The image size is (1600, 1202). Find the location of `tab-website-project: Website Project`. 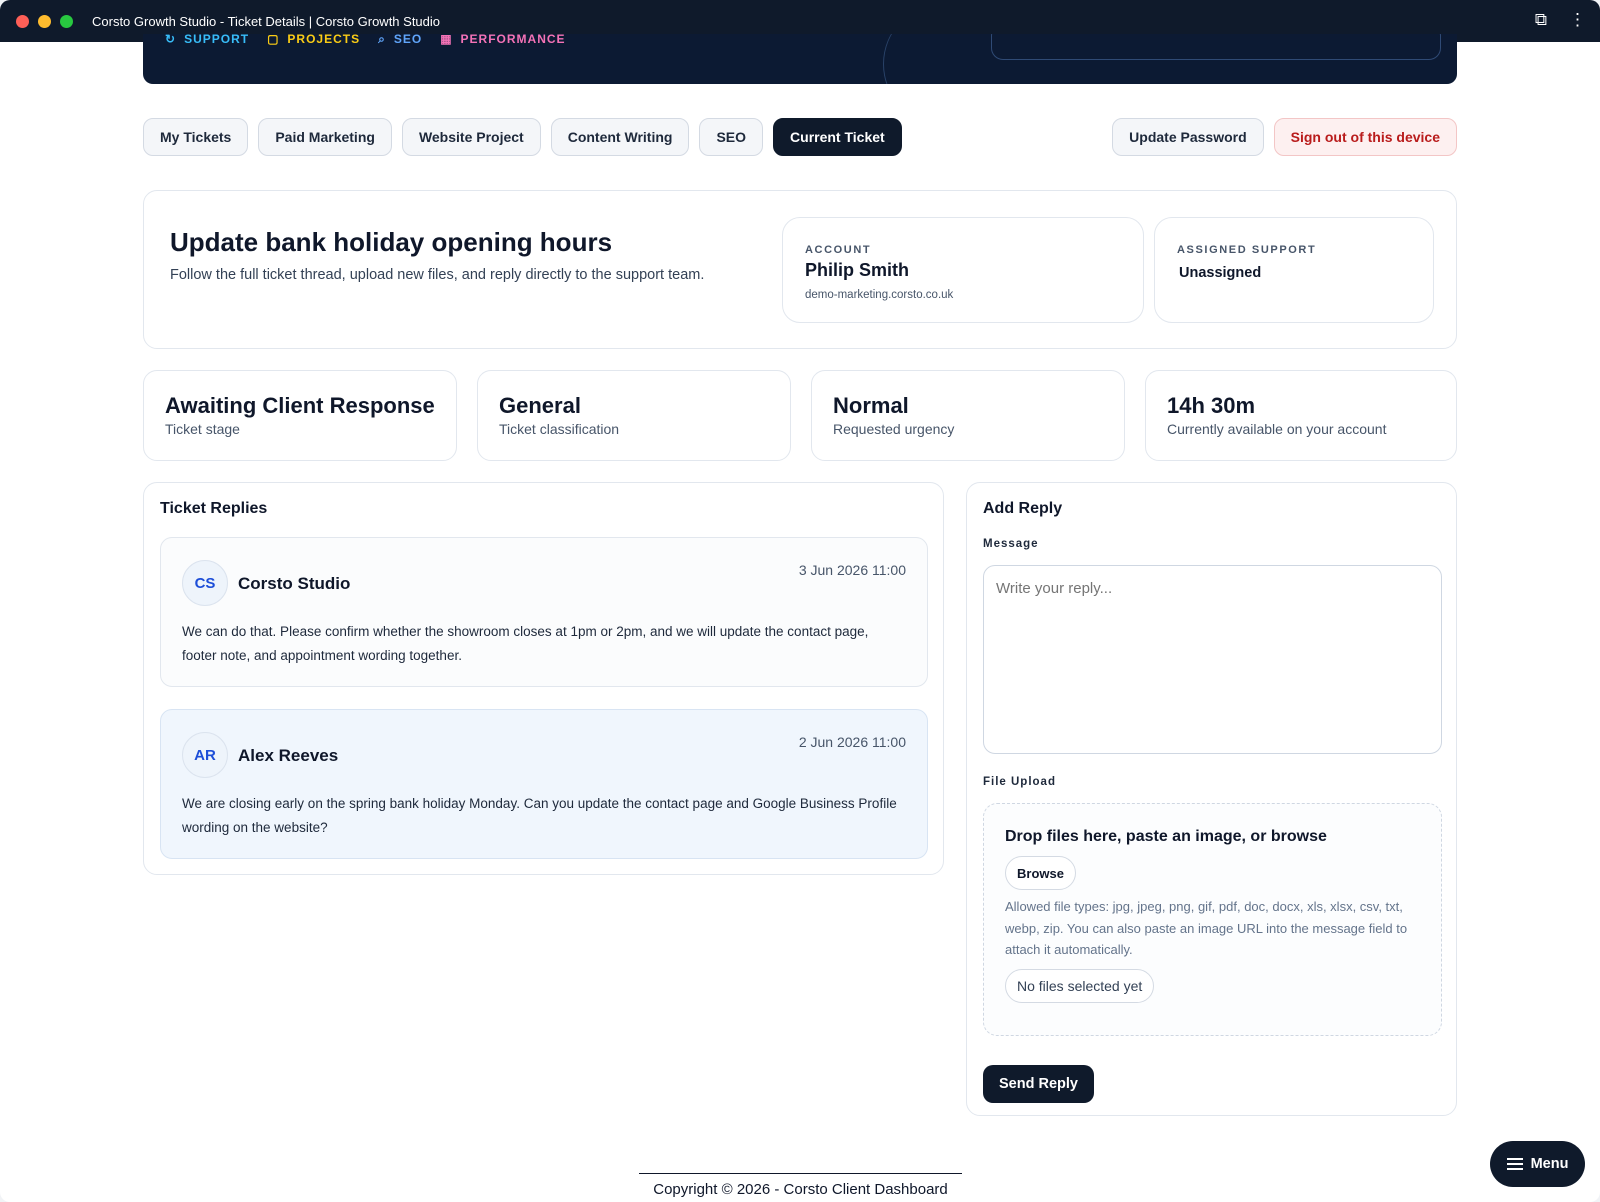

tab-website-project: Website Project is located at coordinates (471, 137).